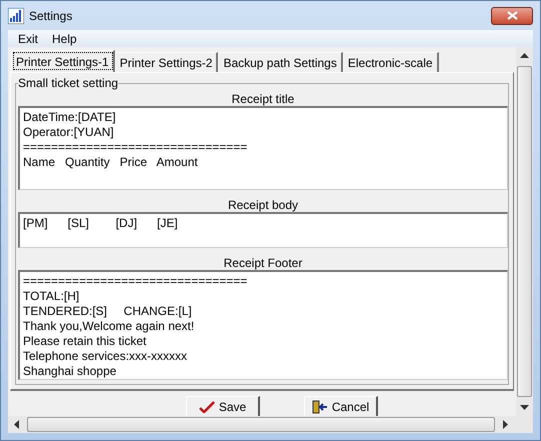 Image resolution: width=541 pixels, height=441 pixels. I want to click on field-label: Receipt Footer, so click(263, 263).